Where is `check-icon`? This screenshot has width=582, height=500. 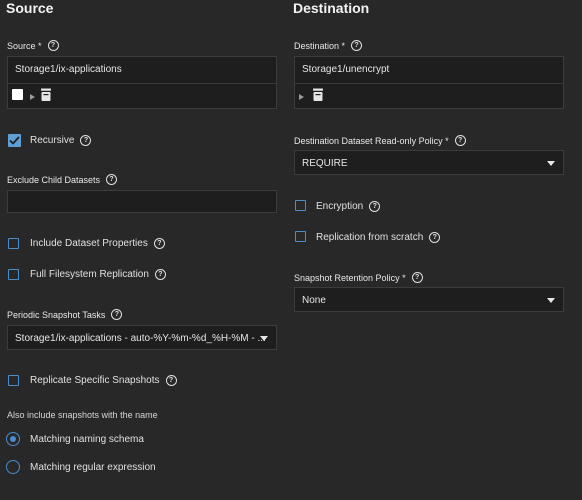
check-icon is located at coordinates (14, 140).